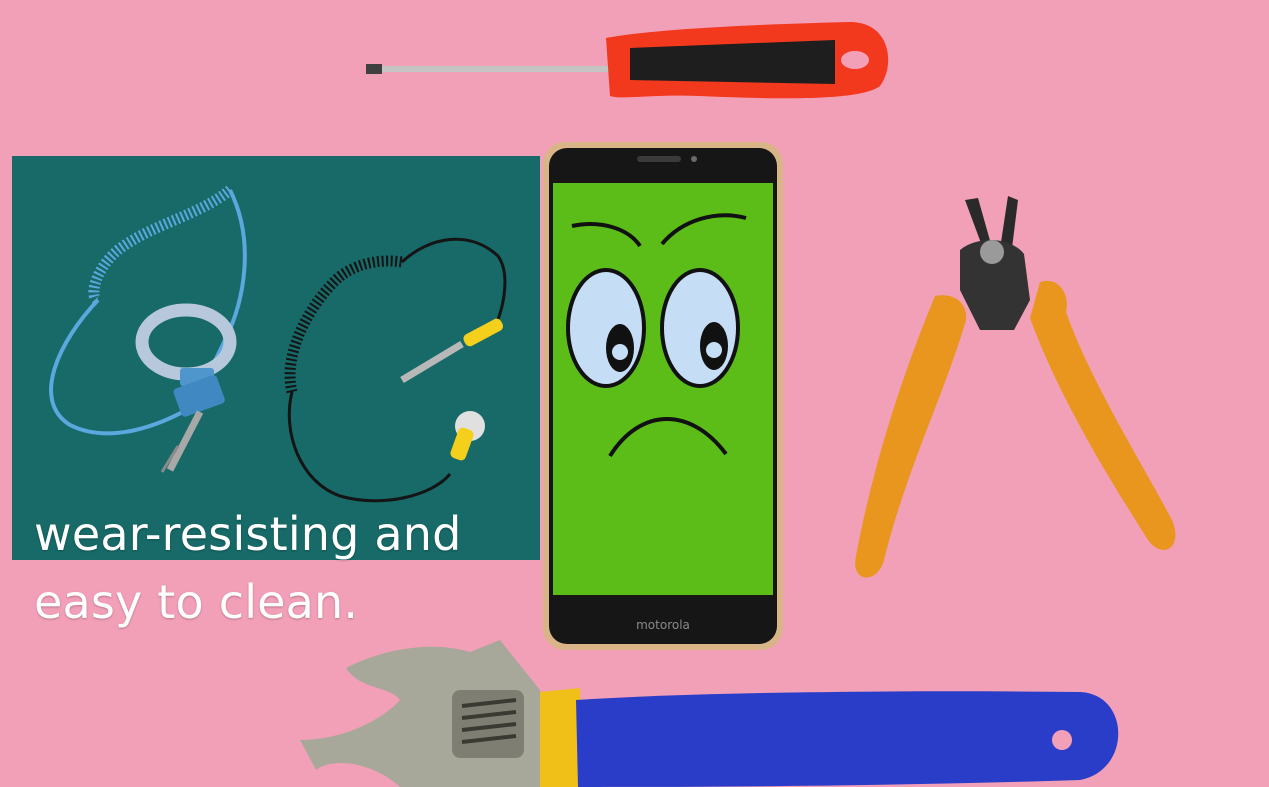  Describe the element at coordinates (663, 396) in the screenshot. I see `smartphone: motorola` at that location.